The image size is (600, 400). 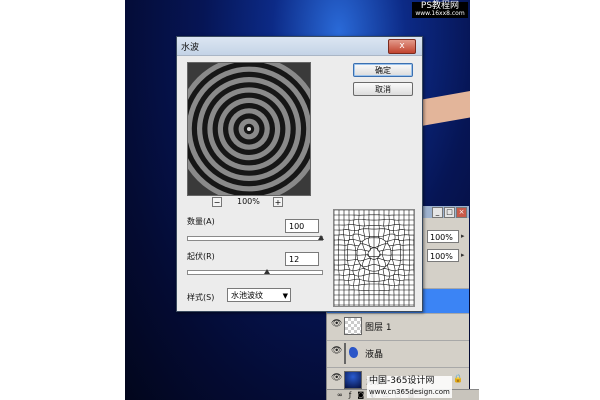 What do you see at coordinates (201, 297) in the screenshot?
I see `style-label: 样式(S)` at bounding box center [201, 297].